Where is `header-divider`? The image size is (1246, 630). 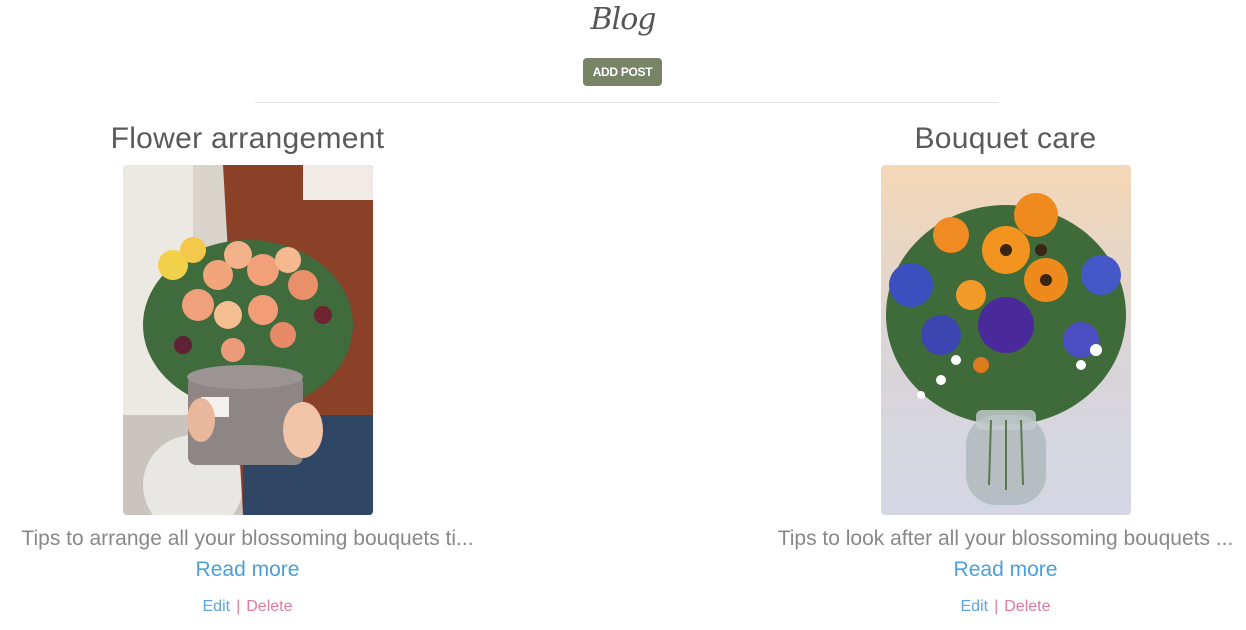
header-divider is located at coordinates (626, 102).